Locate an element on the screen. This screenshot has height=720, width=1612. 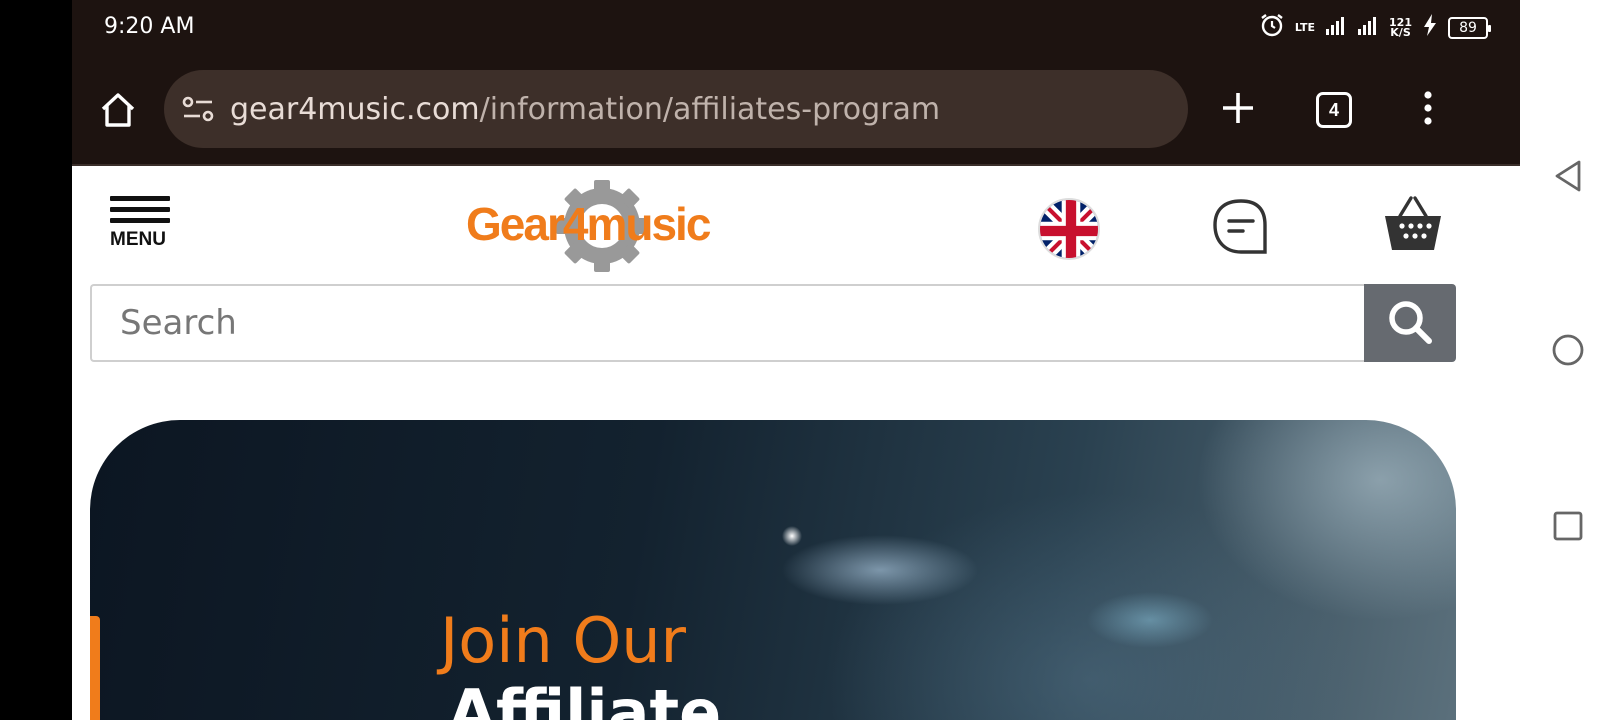
charging-icon is located at coordinates (1430, 27).